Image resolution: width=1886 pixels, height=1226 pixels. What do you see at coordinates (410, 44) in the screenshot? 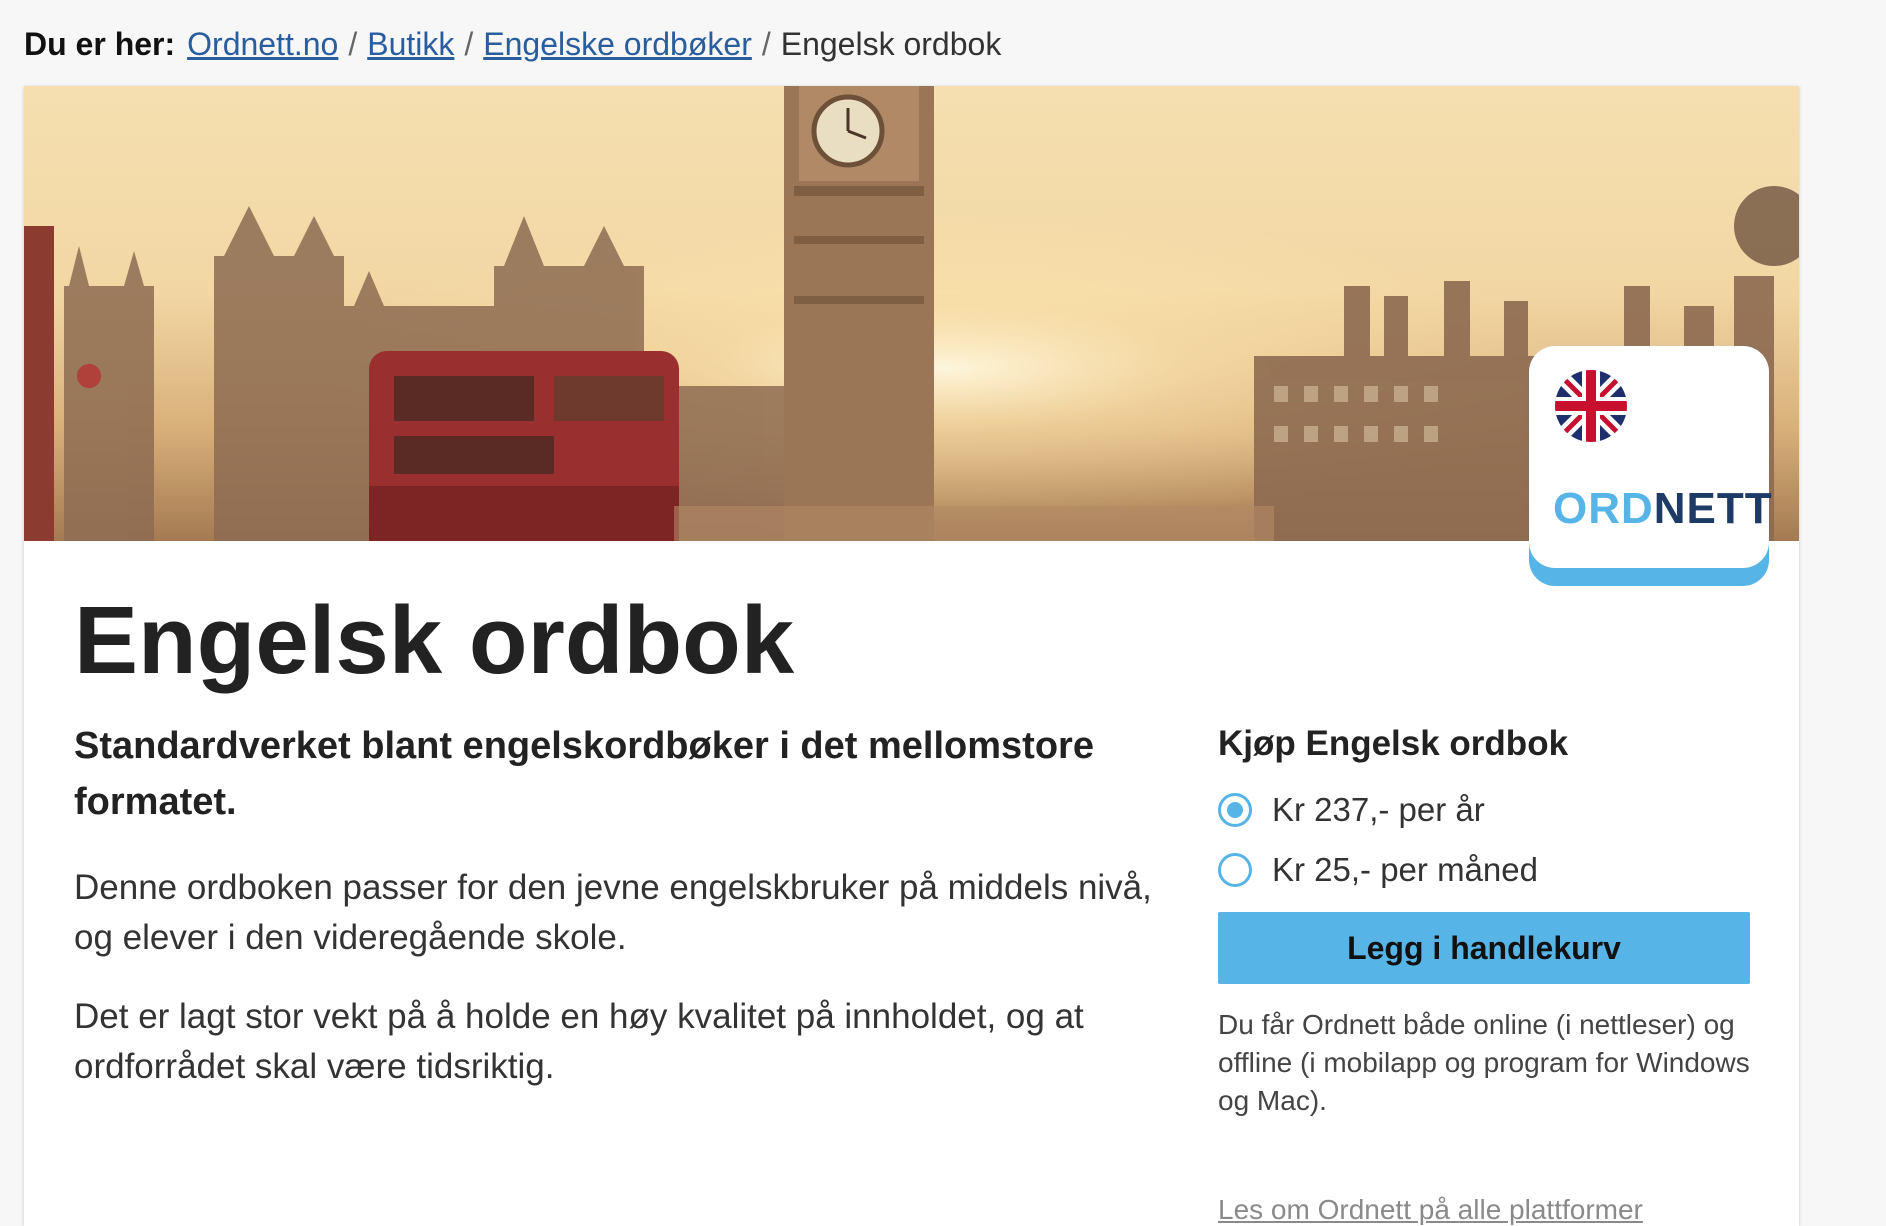
I see `breadcrumb-link-butikk: Butikk` at bounding box center [410, 44].